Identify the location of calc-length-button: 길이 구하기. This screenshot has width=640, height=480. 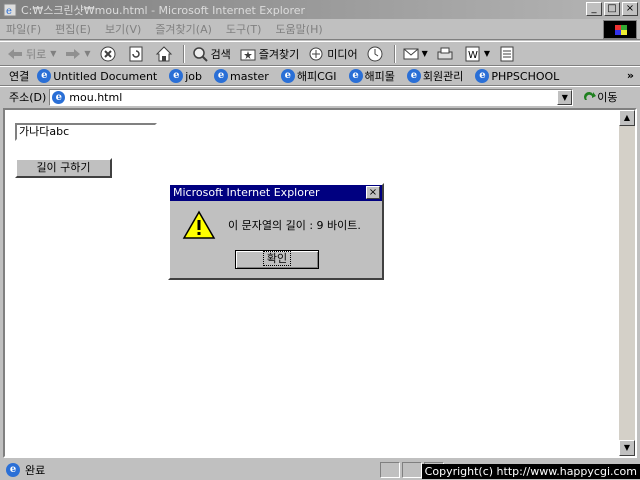
(63, 168).